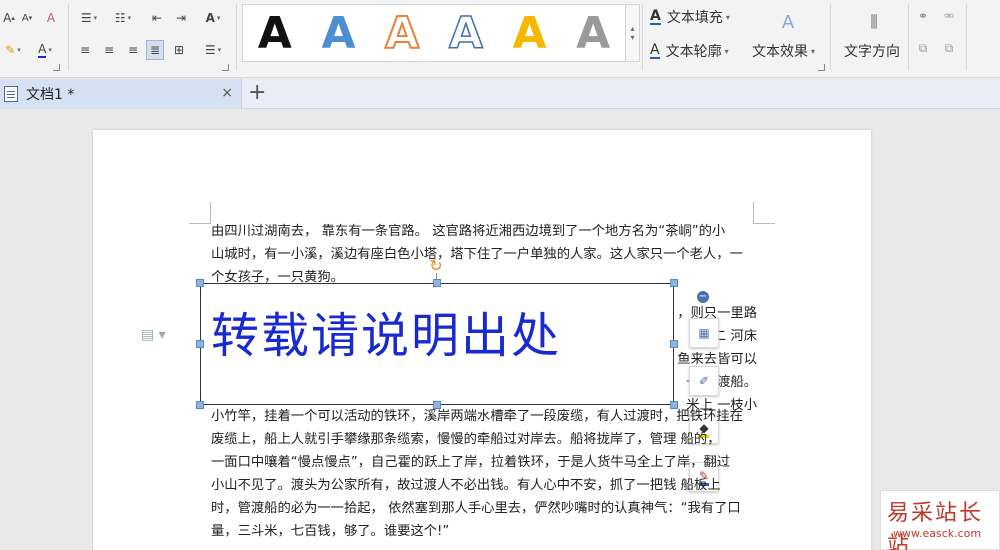  What do you see at coordinates (593, 33) in the screenshot?
I see `wordart-style-gray: A` at bounding box center [593, 33].